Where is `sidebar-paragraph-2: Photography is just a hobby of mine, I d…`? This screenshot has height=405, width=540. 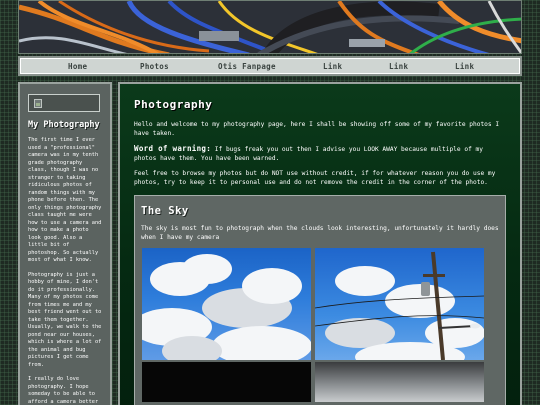
sidebar-paragraph-2: Photography is just a hobby of mine, I d… is located at coordinates (65, 319).